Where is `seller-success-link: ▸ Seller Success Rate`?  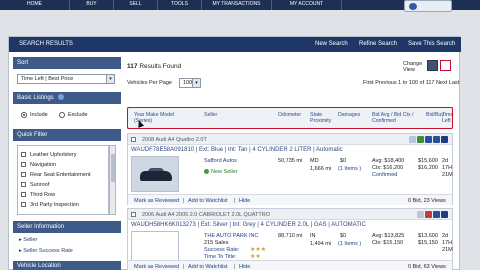 seller-success-link: ▸ Seller Success Rate is located at coordinates (46, 251).